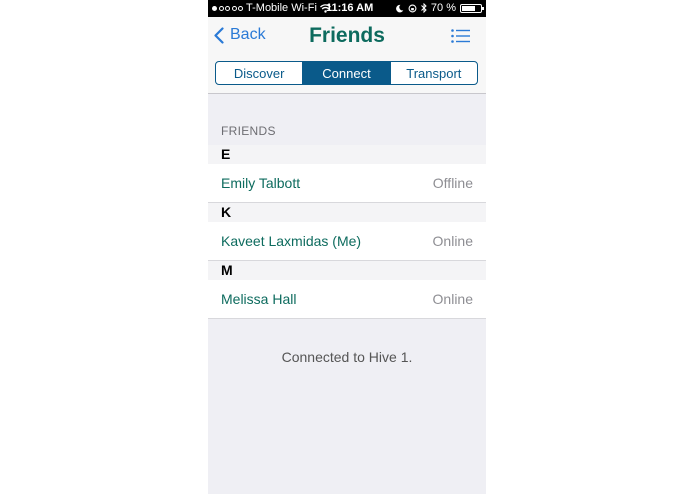 Image resolution: width=695 pixels, height=494 pixels. What do you see at coordinates (259, 299) in the screenshot?
I see `friend-name: Melissa Hall` at bounding box center [259, 299].